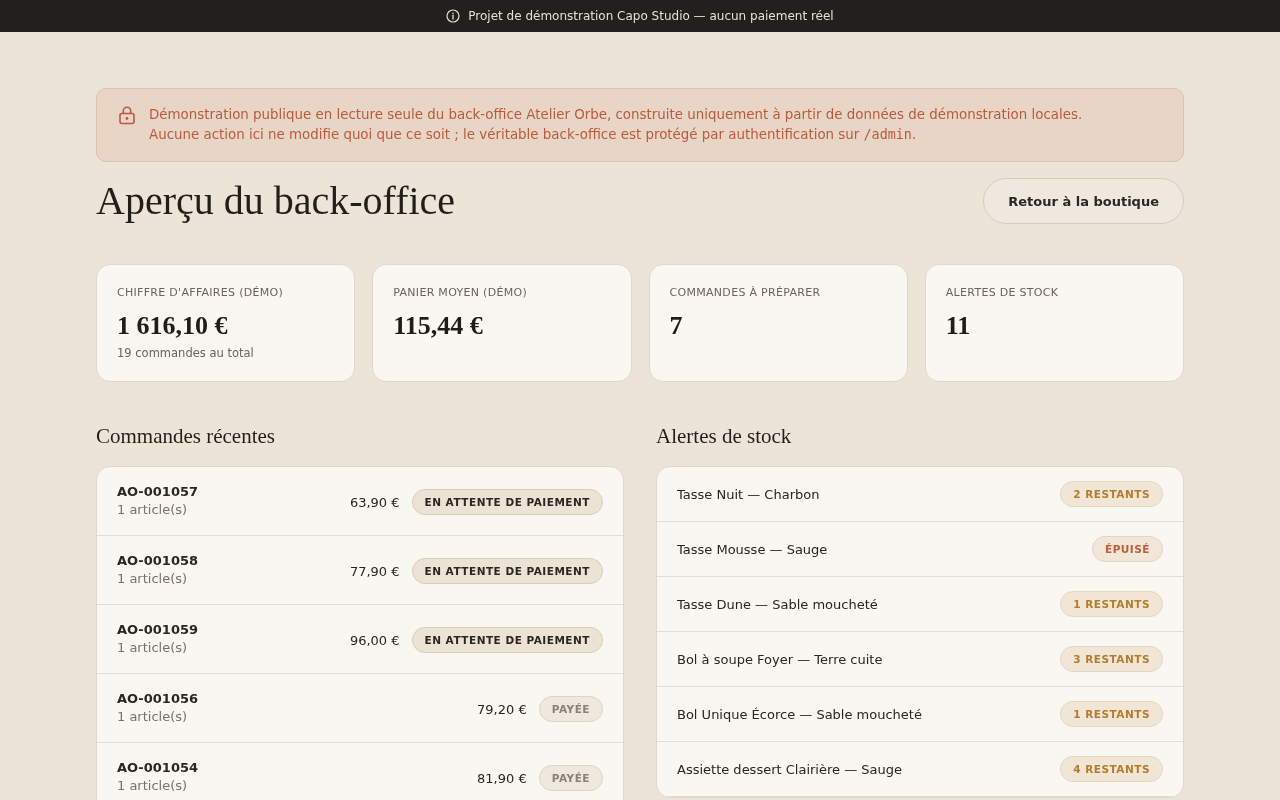 This screenshot has height=800, width=1280. What do you see at coordinates (201, 293) in the screenshot?
I see `stat-label: CHIFFRE D'AFFAIRES (DÉMO)` at bounding box center [201, 293].